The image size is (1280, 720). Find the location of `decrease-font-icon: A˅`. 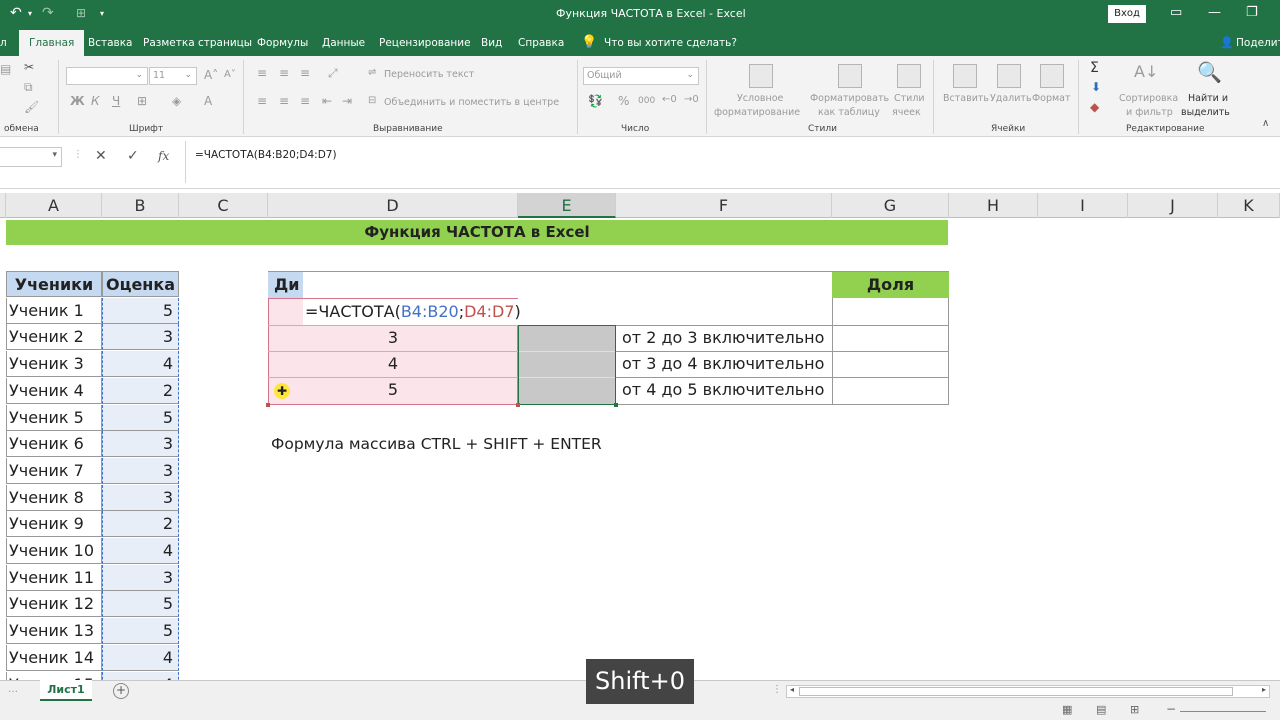

decrease-font-icon: A˅ is located at coordinates (230, 74).